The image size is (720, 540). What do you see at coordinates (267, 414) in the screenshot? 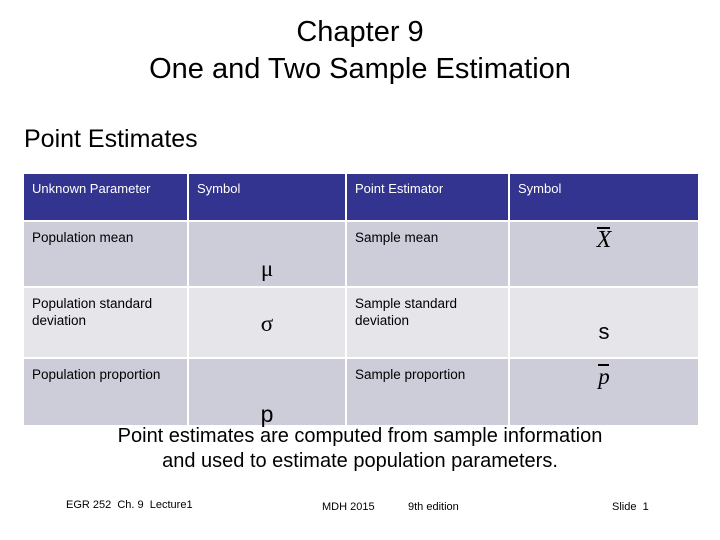
I see `p-symbol: p` at bounding box center [267, 414].